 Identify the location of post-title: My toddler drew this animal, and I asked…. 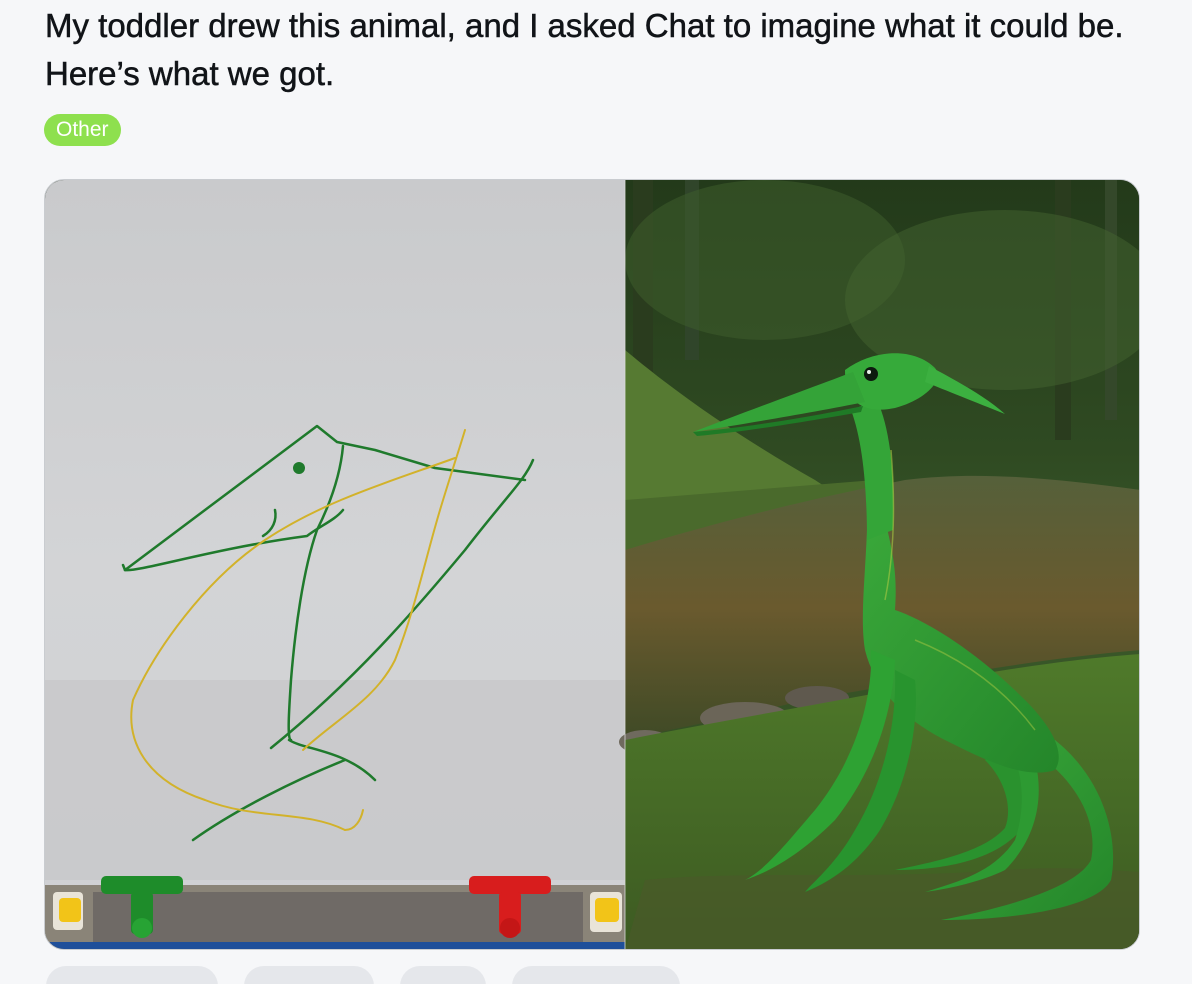
(600, 50).